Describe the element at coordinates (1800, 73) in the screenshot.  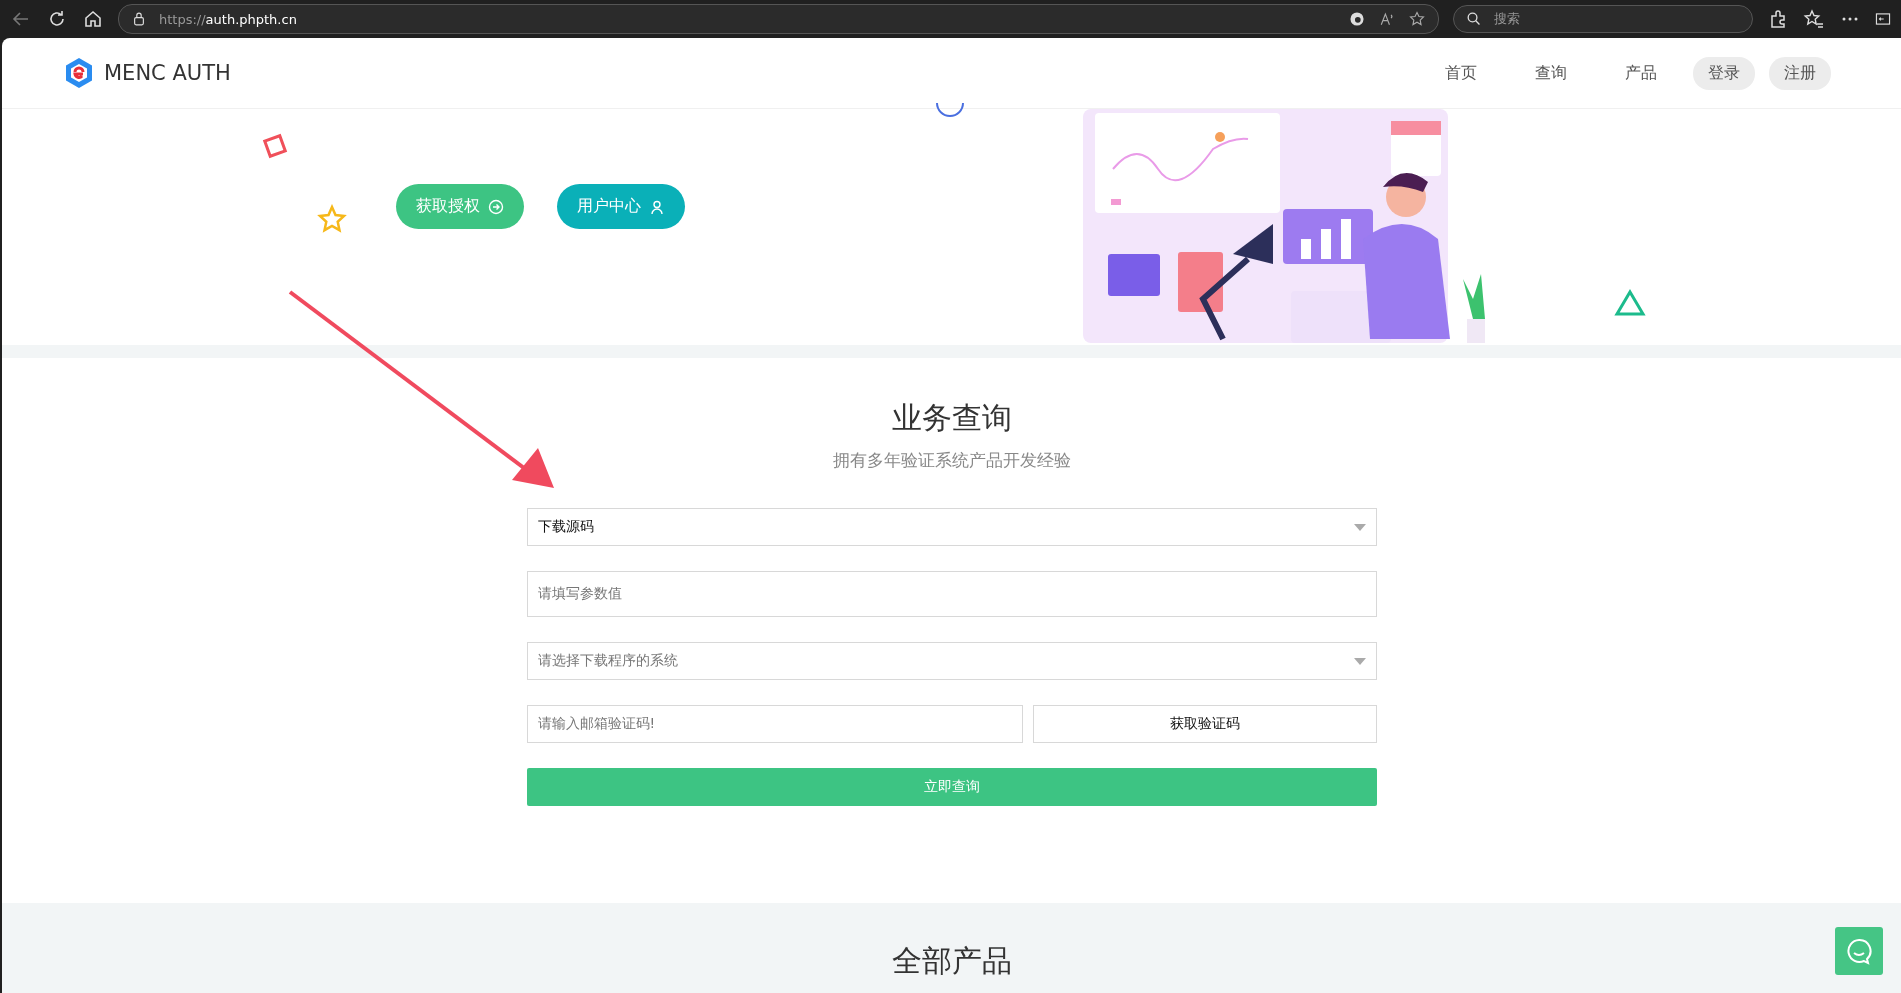
I see `nav-button: 注册` at that location.